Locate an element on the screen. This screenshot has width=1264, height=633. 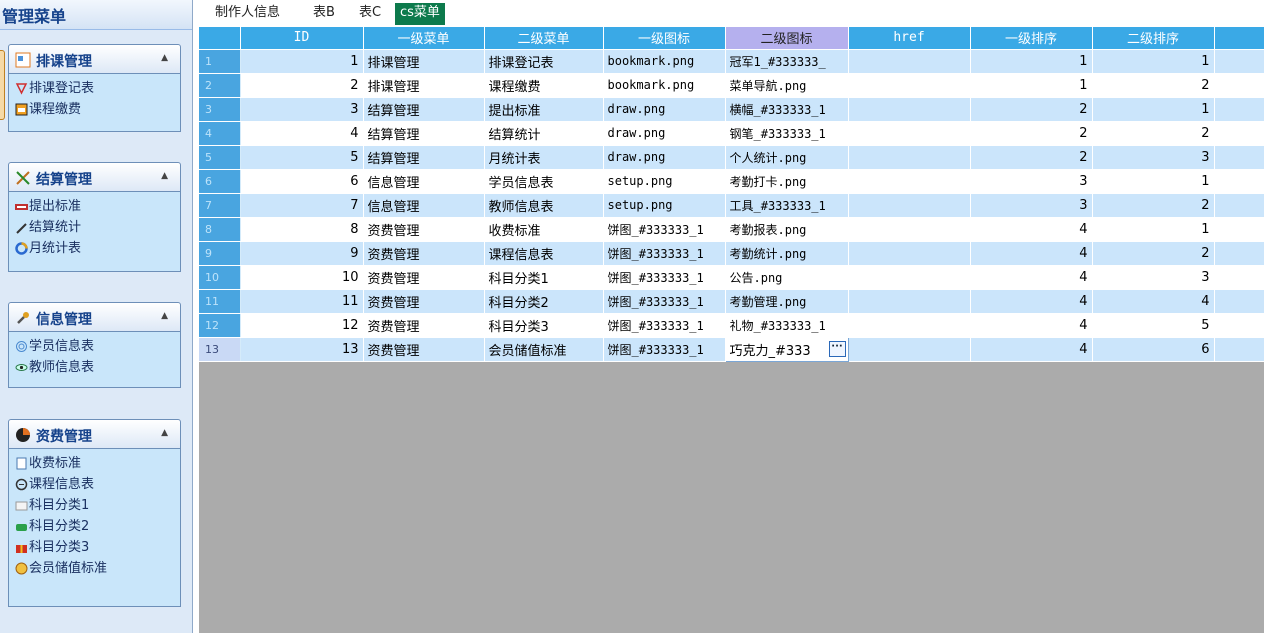
cell-sort2: 4 is located at coordinates (1153, 301).